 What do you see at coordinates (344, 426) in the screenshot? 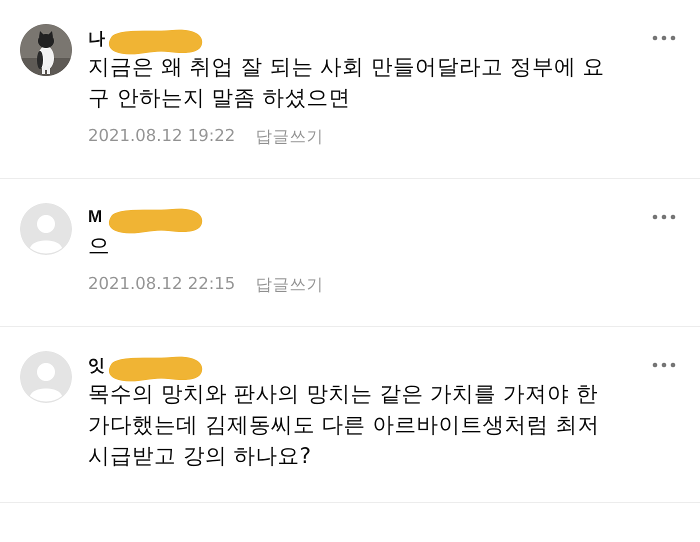
I see `comment-text: 목수의 망치와 판사의 망치는 같은 가치를 가져야 한 가다했는데 김제동씨도 다른 아르바이트생처럼 최저 시급받고 강의 하나요?` at bounding box center [344, 426].